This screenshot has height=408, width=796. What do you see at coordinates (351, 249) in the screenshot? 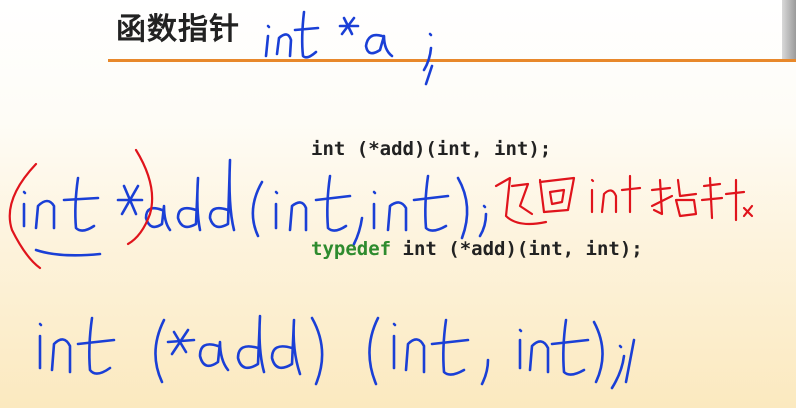
I see `typedef-keyword: typedef` at bounding box center [351, 249].